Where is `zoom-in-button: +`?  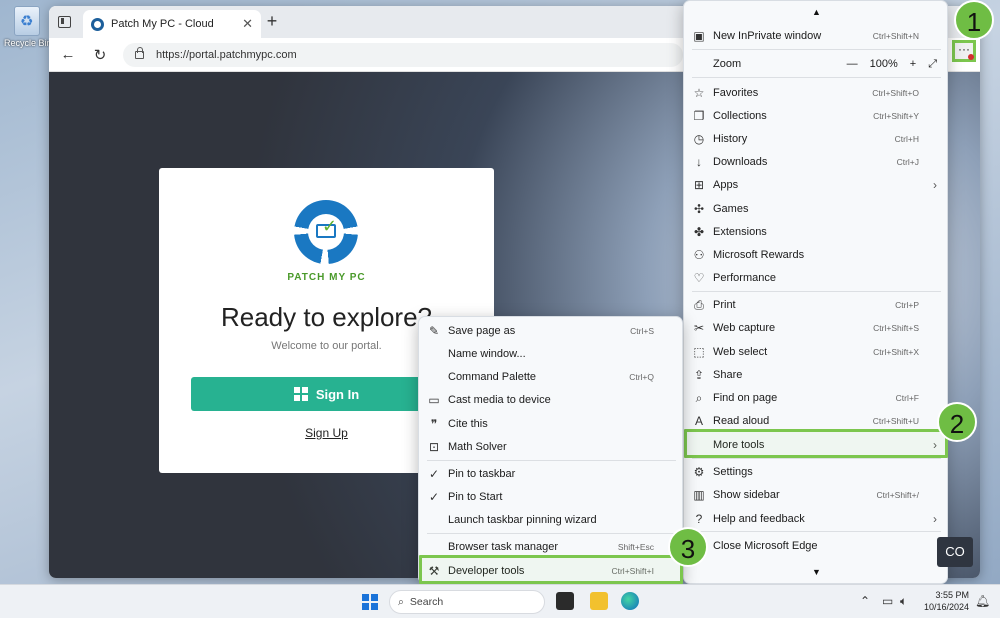 zoom-in-button: + is located at coordinates (913, 64).